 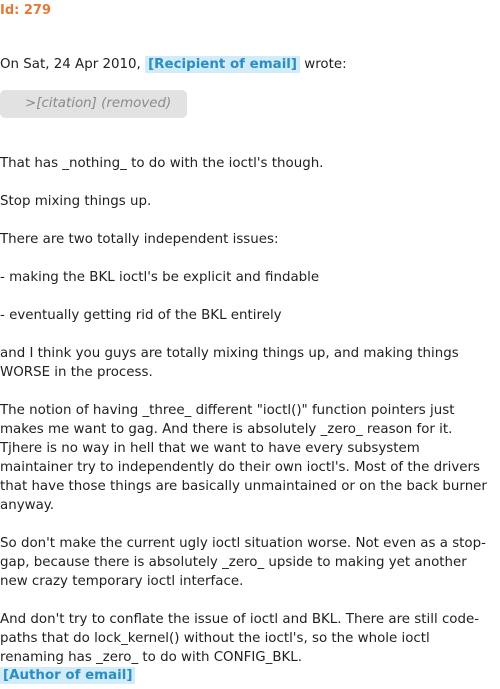 I want to click on signature-line: [Author of email], so click(x=68, y=676).